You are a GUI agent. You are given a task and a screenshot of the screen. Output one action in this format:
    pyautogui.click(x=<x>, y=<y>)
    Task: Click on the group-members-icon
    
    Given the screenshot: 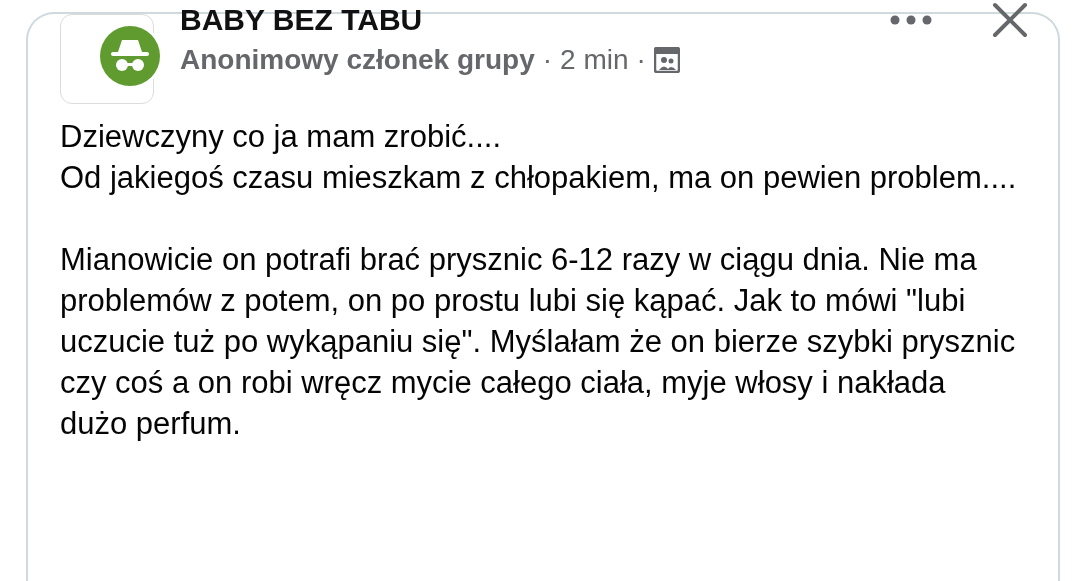 What is the action you would take?
    pyautogui.click(x=666, y=60)
    